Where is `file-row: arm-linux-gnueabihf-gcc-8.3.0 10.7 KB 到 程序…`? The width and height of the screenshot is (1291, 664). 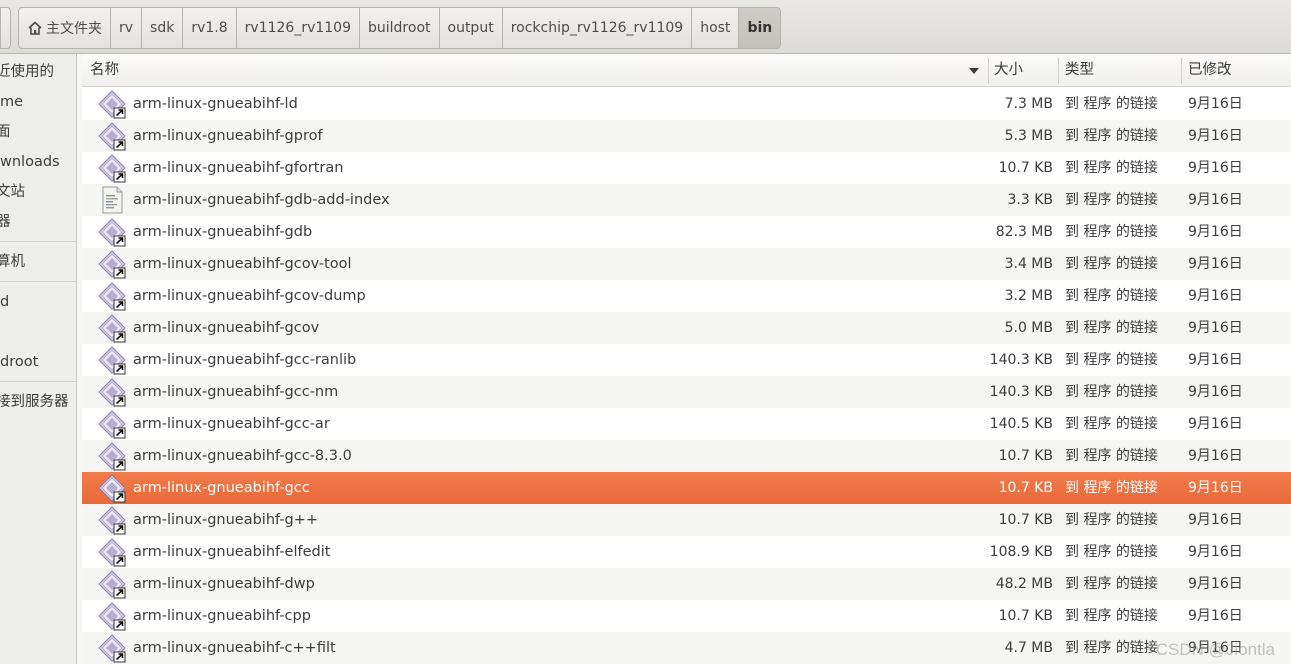 file-row: arm-linux-gnueabihf-gcc-8.3.0 10.7 KB 到 程序… is located at coordinates (686, 456).